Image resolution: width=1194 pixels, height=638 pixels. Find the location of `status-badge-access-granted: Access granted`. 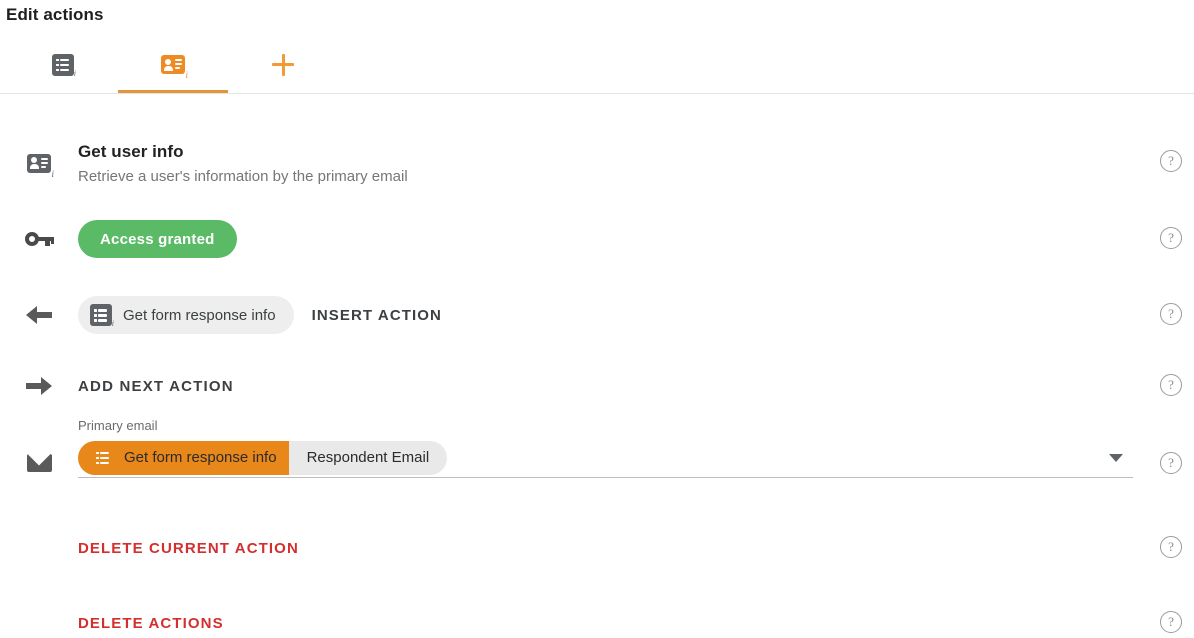

status-badge-access-granted: Access granted is located at coordinates (157, 239).